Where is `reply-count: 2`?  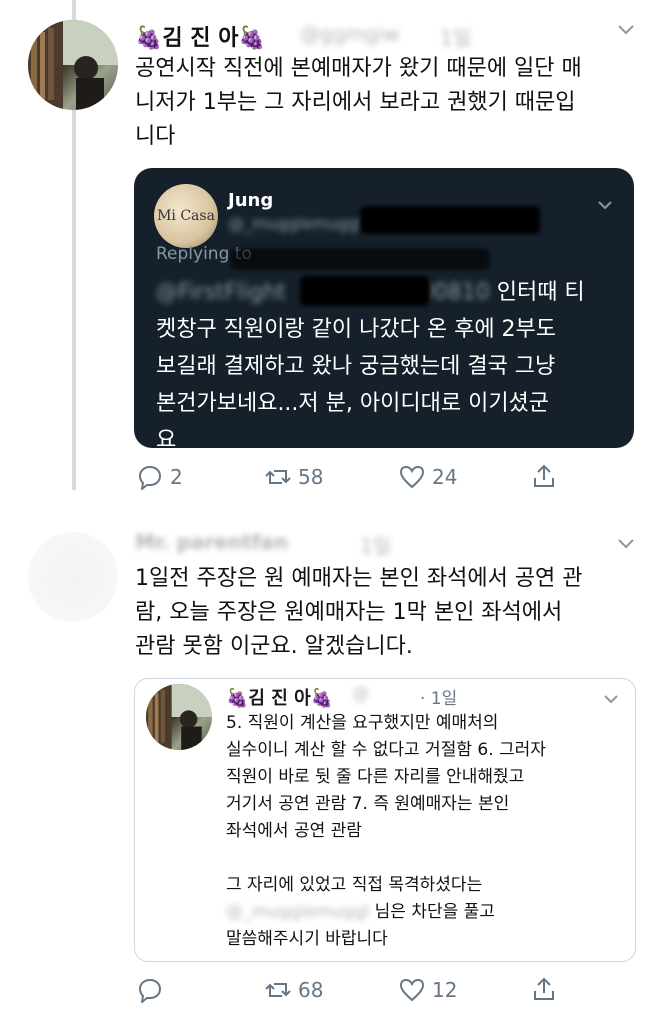 reply-count: 2 is located at coordinates (176, 477).